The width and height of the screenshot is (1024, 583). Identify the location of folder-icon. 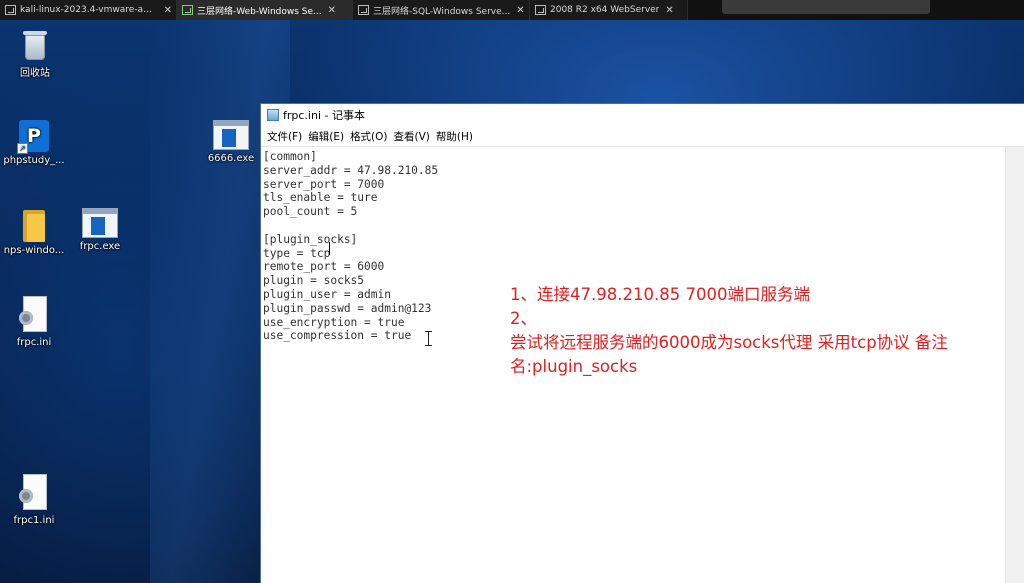
(34, 225).